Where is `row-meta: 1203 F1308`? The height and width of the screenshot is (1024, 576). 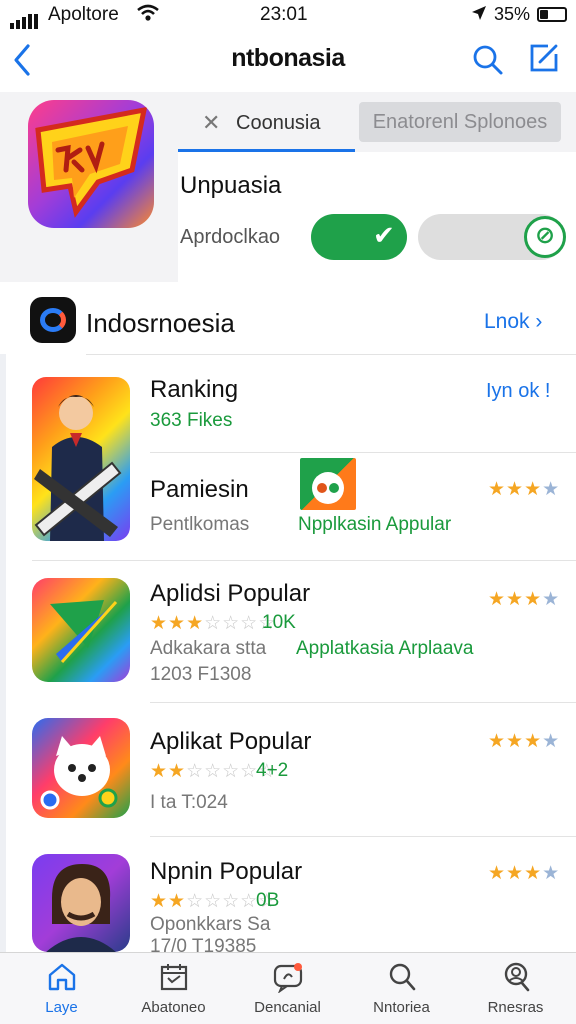 row-meta: 1203 F1308 is located at coordinates (201, 674).